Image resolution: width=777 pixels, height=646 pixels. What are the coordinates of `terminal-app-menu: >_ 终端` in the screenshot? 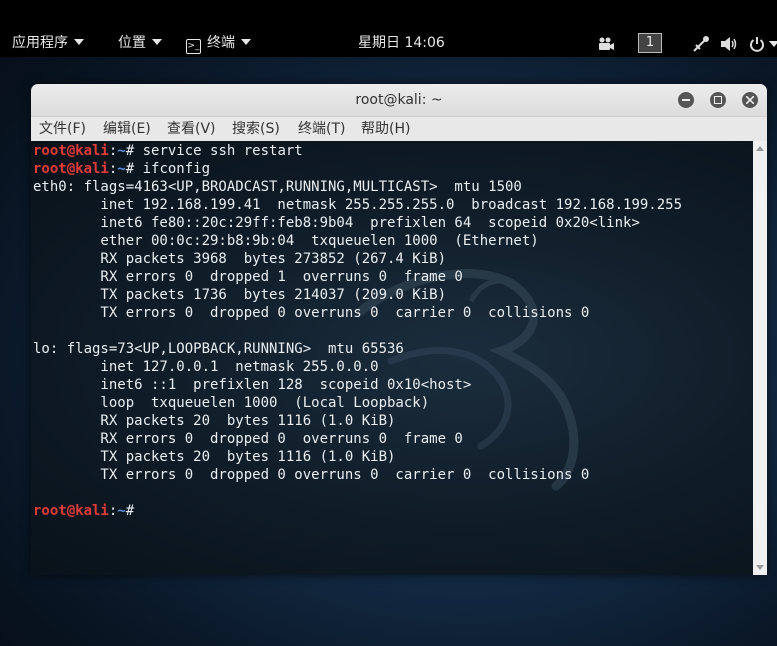 It's located at (218, 43).